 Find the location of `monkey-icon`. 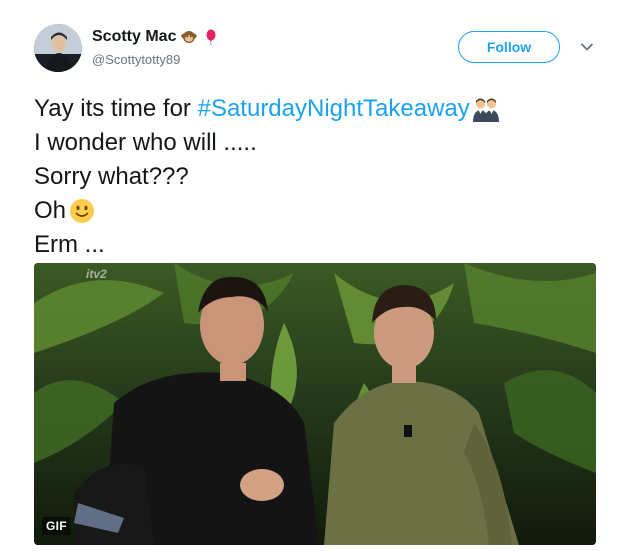

monkey-icon is located at coordinates (189, 37).